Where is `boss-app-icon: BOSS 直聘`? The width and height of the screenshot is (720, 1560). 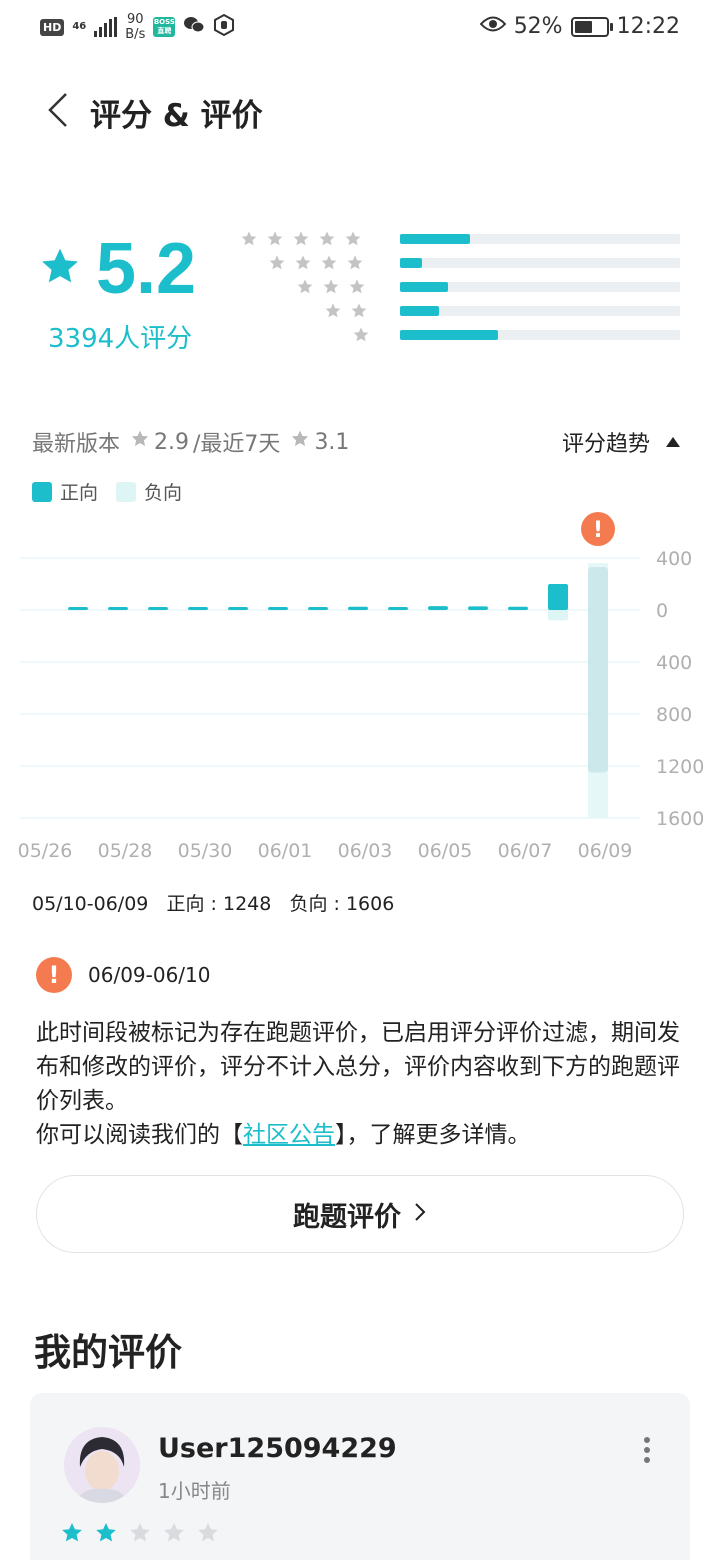
boss-app-icon: BOSS 直聘 is located at coordinates (164, 27).